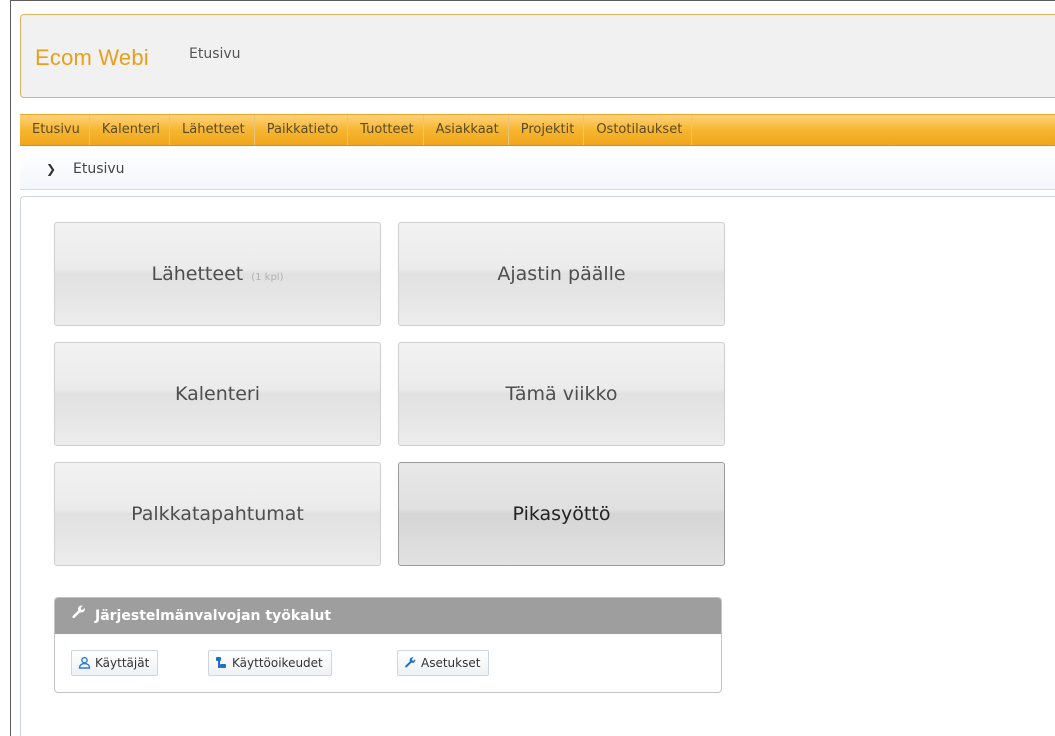 The width and height of the screenshot is (1055, 736). Describe the element at coordinates (213, 616) in the screenshot. I see `admin-tools-title: Järjestelmänvalvojan työkalut` at that location.